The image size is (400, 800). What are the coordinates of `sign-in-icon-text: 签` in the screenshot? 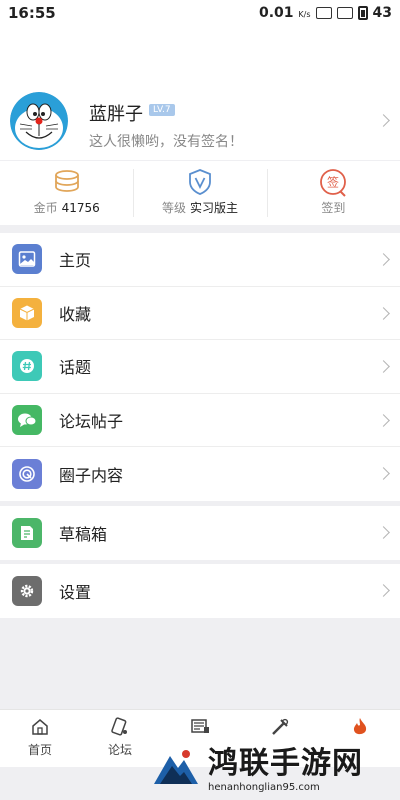 It's located at (333, 182).